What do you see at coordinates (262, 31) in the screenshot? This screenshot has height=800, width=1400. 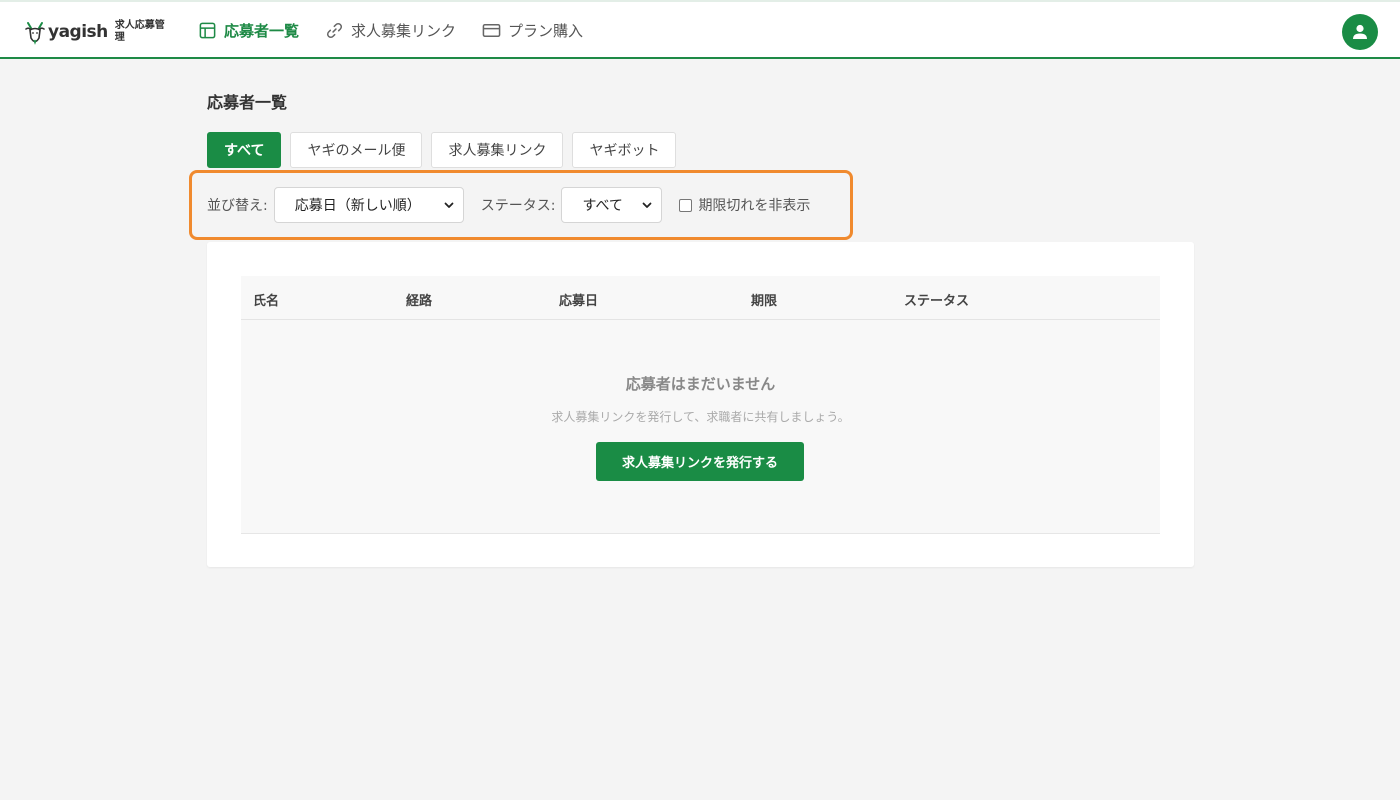 I see `nav-item-label: 応募者一覧` at bounding box center [262, 31].